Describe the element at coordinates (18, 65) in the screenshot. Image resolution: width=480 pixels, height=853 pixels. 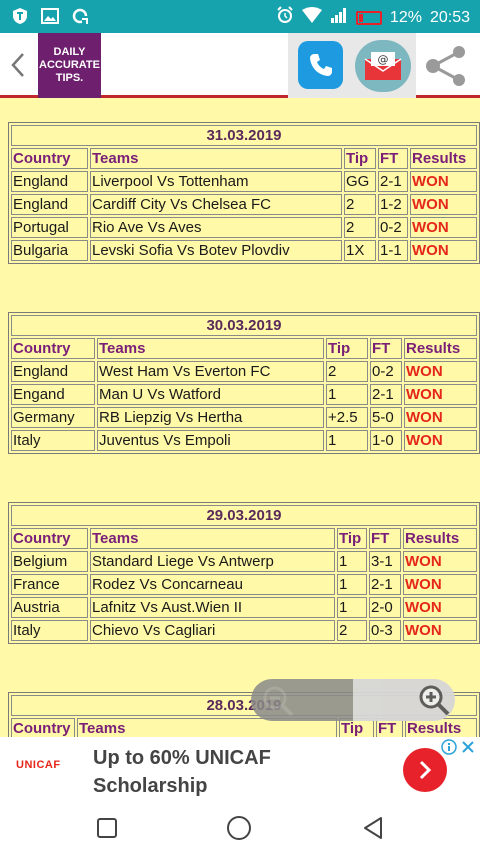
I see `back-chevron-icon` at that location.